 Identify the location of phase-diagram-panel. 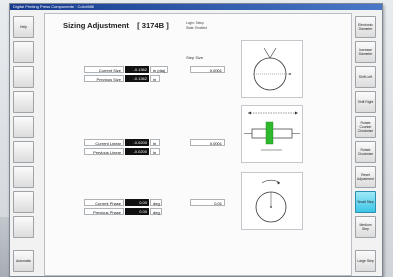
(272, 201).